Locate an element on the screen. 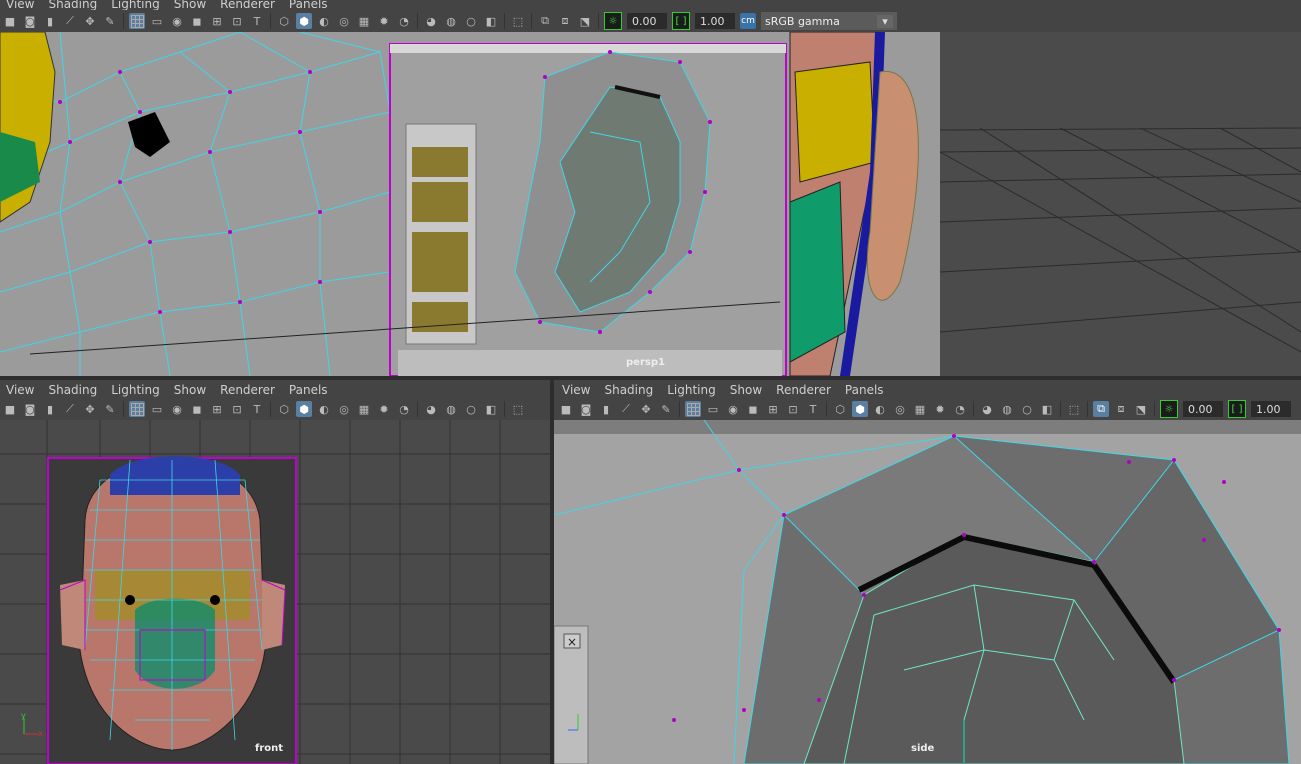  color-management-icon: cm is located at coordinates (748, 21).